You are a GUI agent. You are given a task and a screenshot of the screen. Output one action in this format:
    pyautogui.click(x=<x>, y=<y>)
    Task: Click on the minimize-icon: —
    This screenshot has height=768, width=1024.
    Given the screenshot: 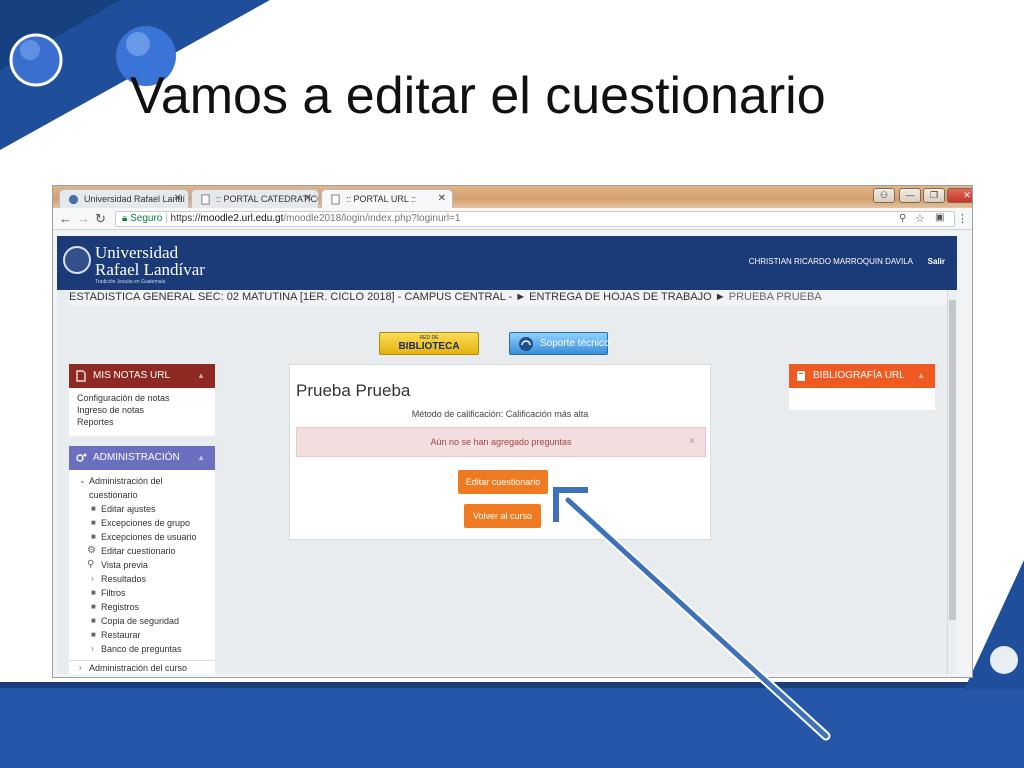 What is the action you would take?
    pyautogui.click(x=910, y=195)
    